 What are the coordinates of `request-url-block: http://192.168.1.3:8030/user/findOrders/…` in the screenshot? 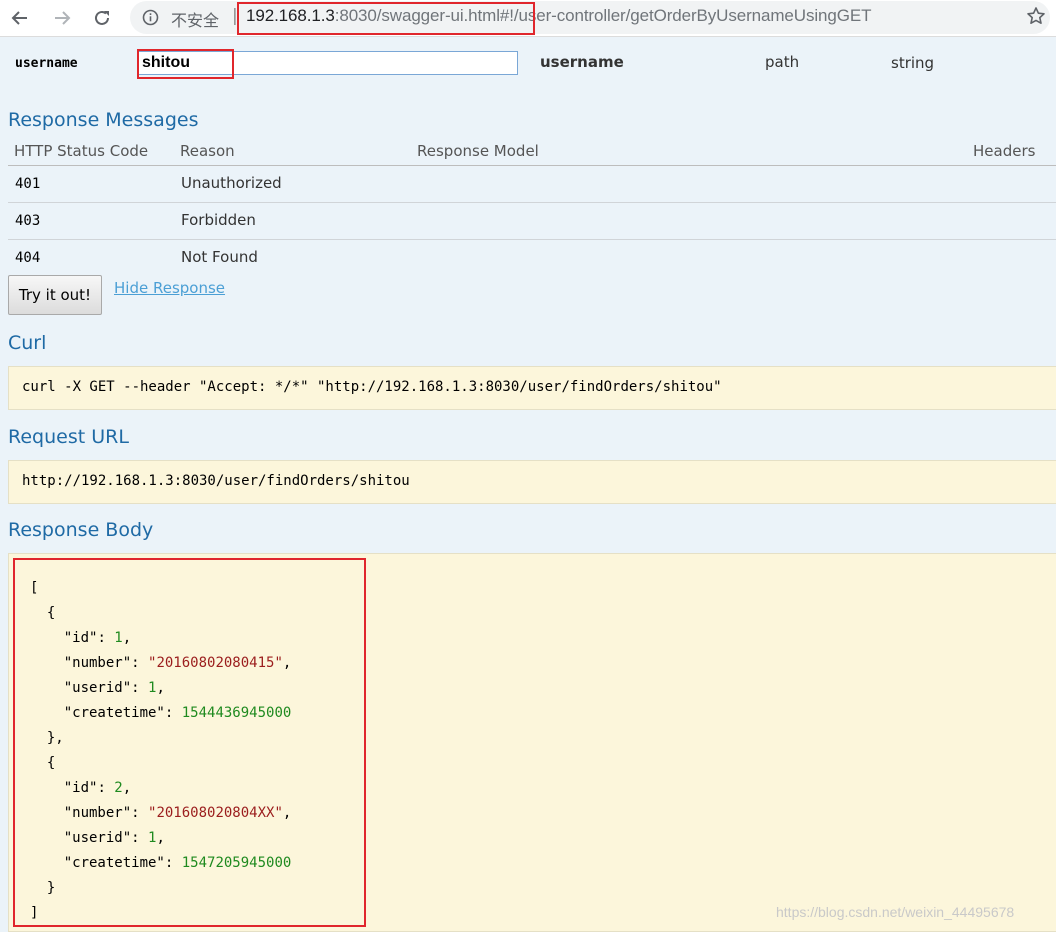 It's located at (532, 482).